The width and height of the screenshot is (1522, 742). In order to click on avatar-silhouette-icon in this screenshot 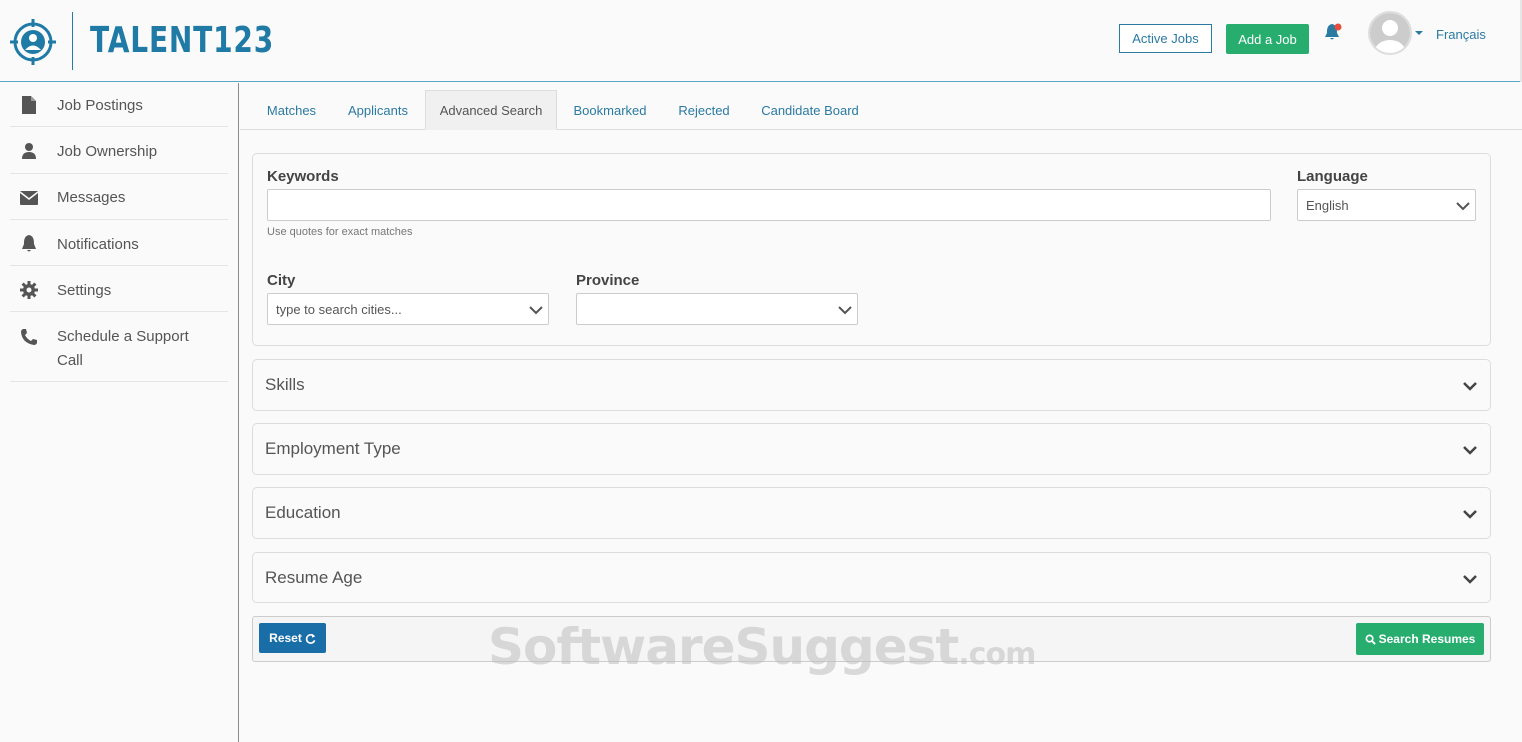, I will do `click(1390, 33)`.